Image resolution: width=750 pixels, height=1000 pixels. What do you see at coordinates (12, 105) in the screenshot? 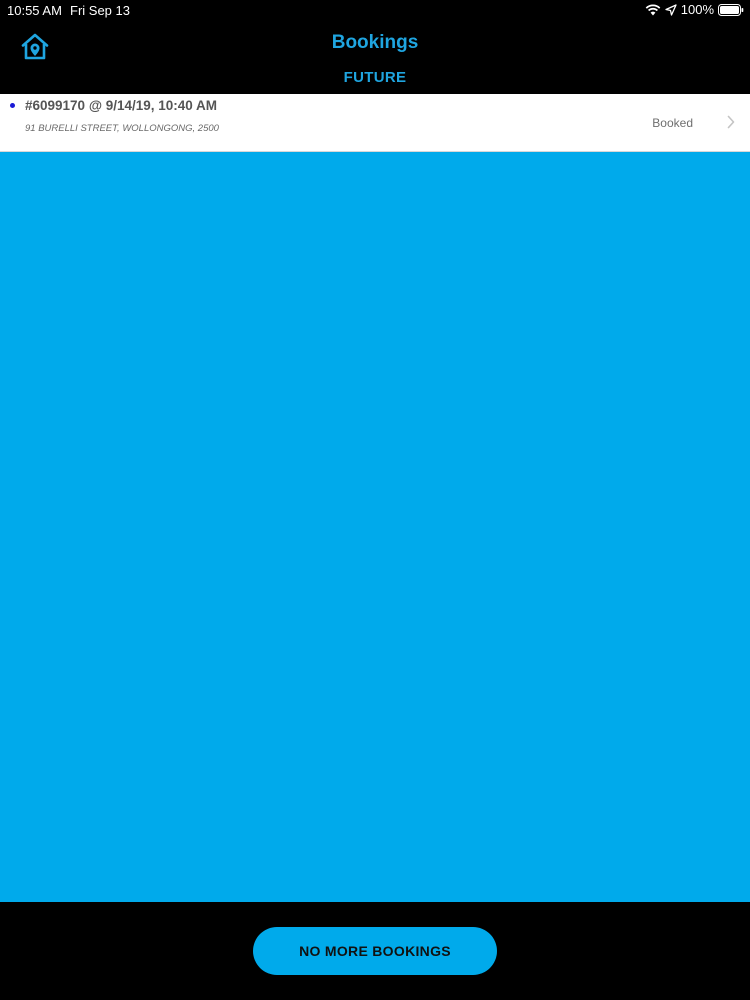
I see `unread-dot-icon` at bounding box center [12, 105].